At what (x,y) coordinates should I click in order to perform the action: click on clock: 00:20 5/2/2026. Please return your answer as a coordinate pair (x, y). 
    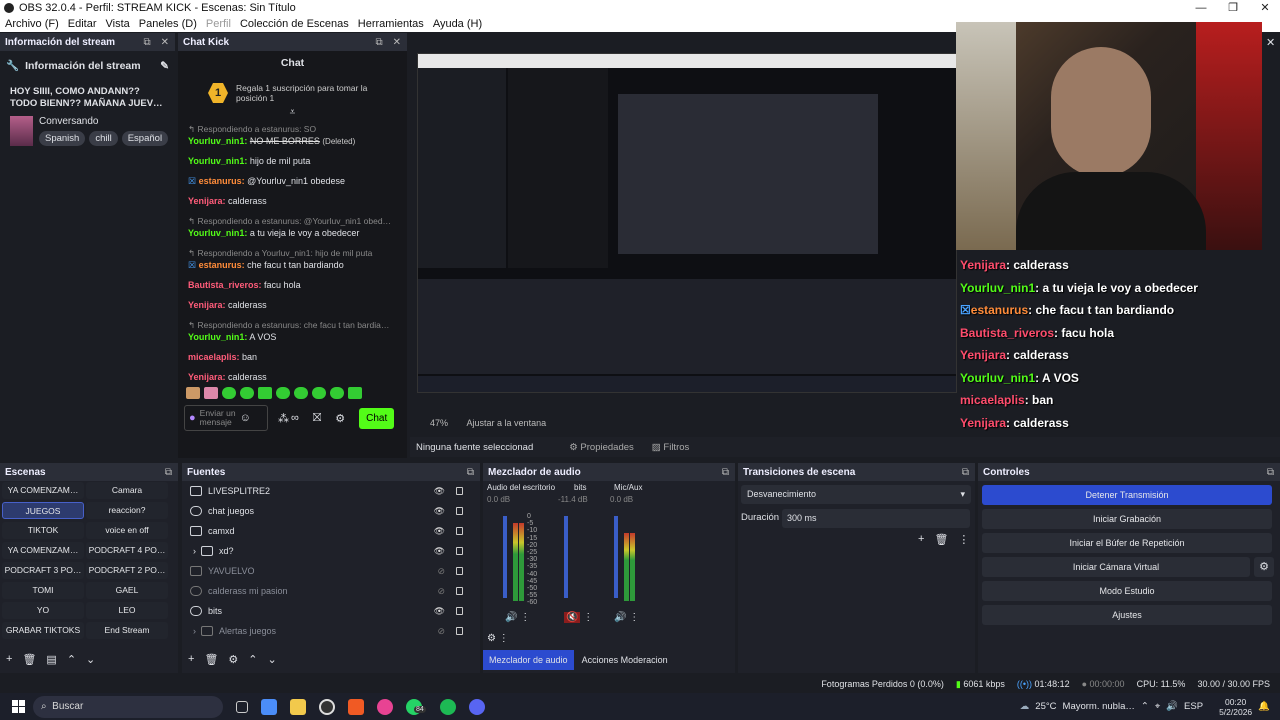
    Looking at the image, I should click on (1235, 707).